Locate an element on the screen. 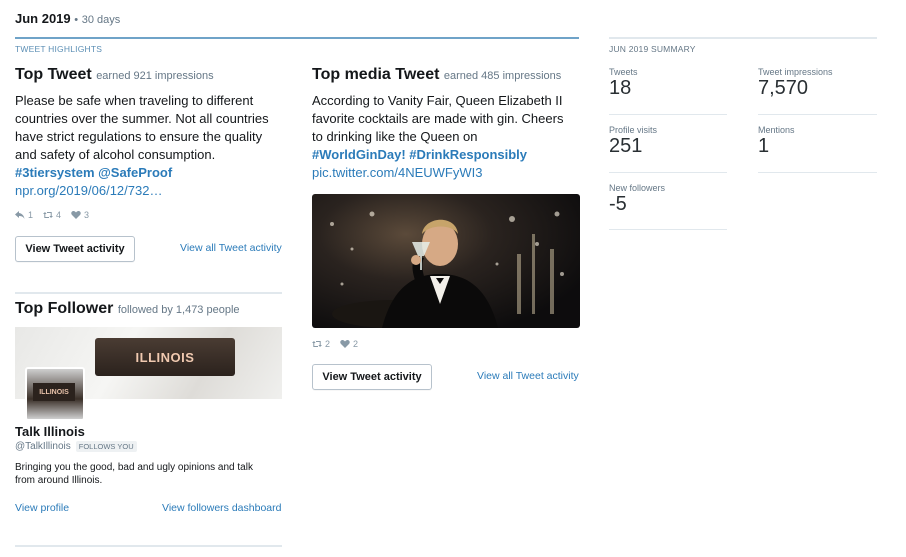 The width and height of the screenshot is (906, 557). tweet-media-image is located at coordinates (446, 261).